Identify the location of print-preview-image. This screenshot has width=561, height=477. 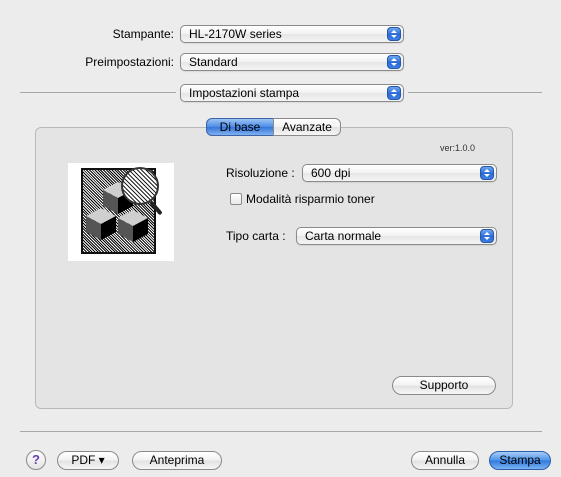
(121, 212).